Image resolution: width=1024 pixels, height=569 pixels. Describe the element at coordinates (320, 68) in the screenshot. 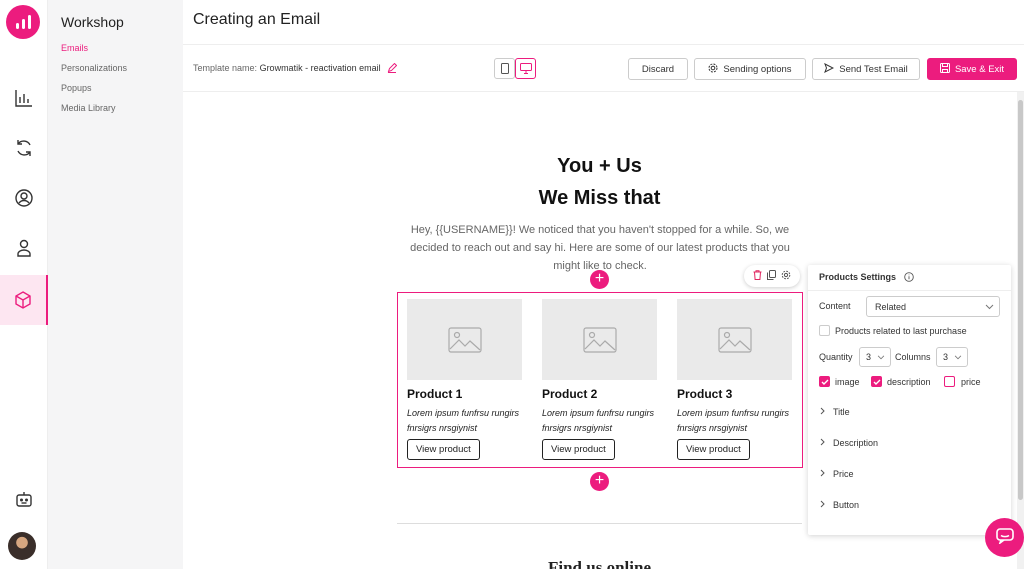

I see `template-name-value: Growmatik - reactivation email` at that location.